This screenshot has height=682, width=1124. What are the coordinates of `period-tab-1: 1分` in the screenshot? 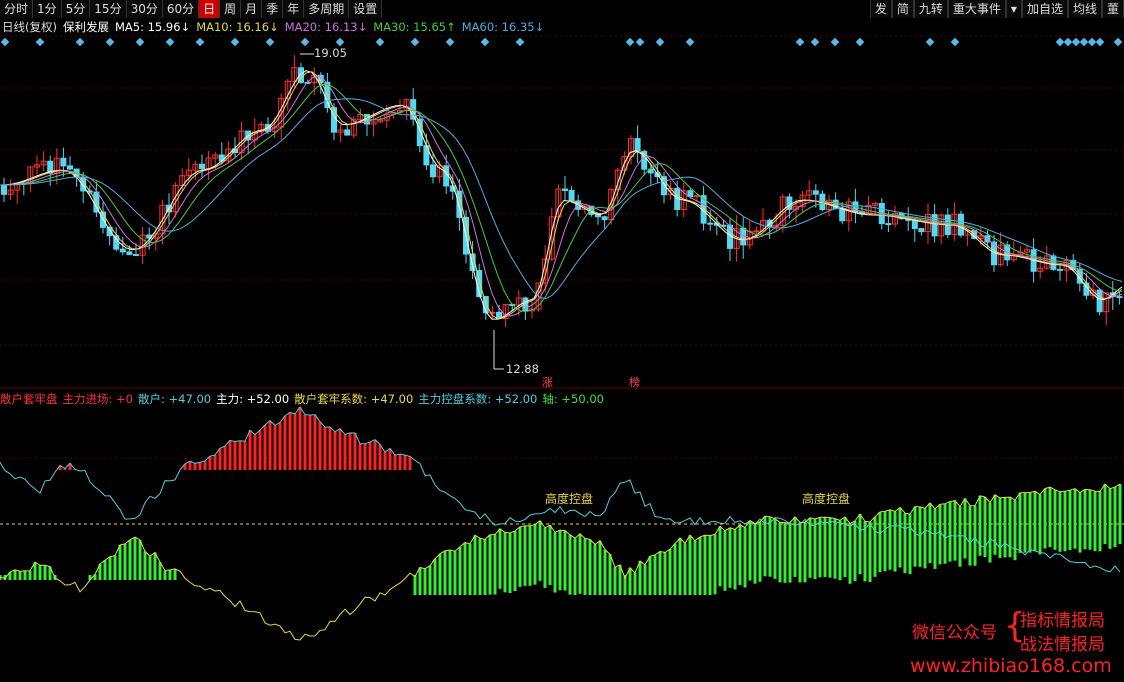 It's located at (47, 9).